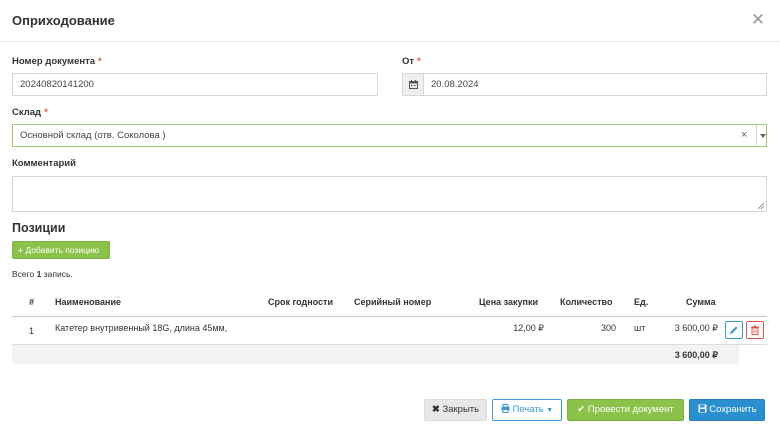 The image size is (780, 435). I want to click on add-position-button: + Добавить позицию, so click(61, 250).